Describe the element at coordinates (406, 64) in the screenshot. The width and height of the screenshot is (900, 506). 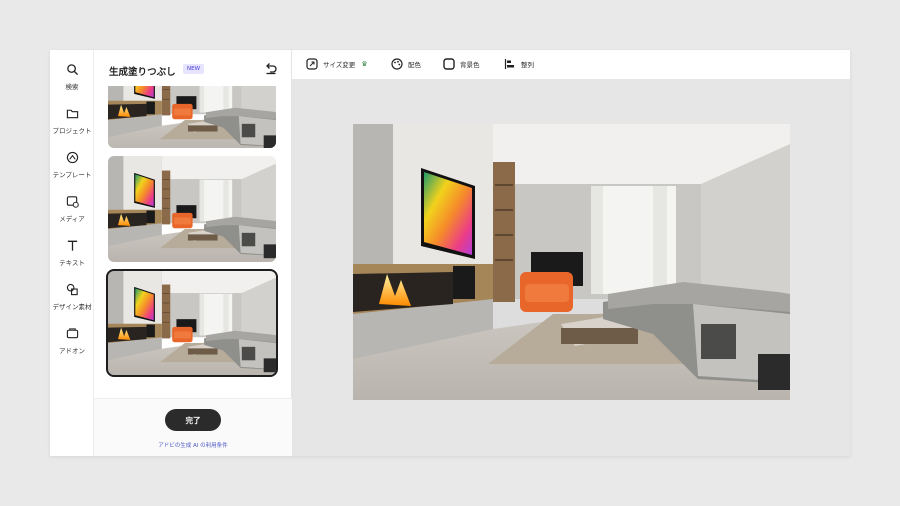
I see `color-scheme-button: 配色` at that location.